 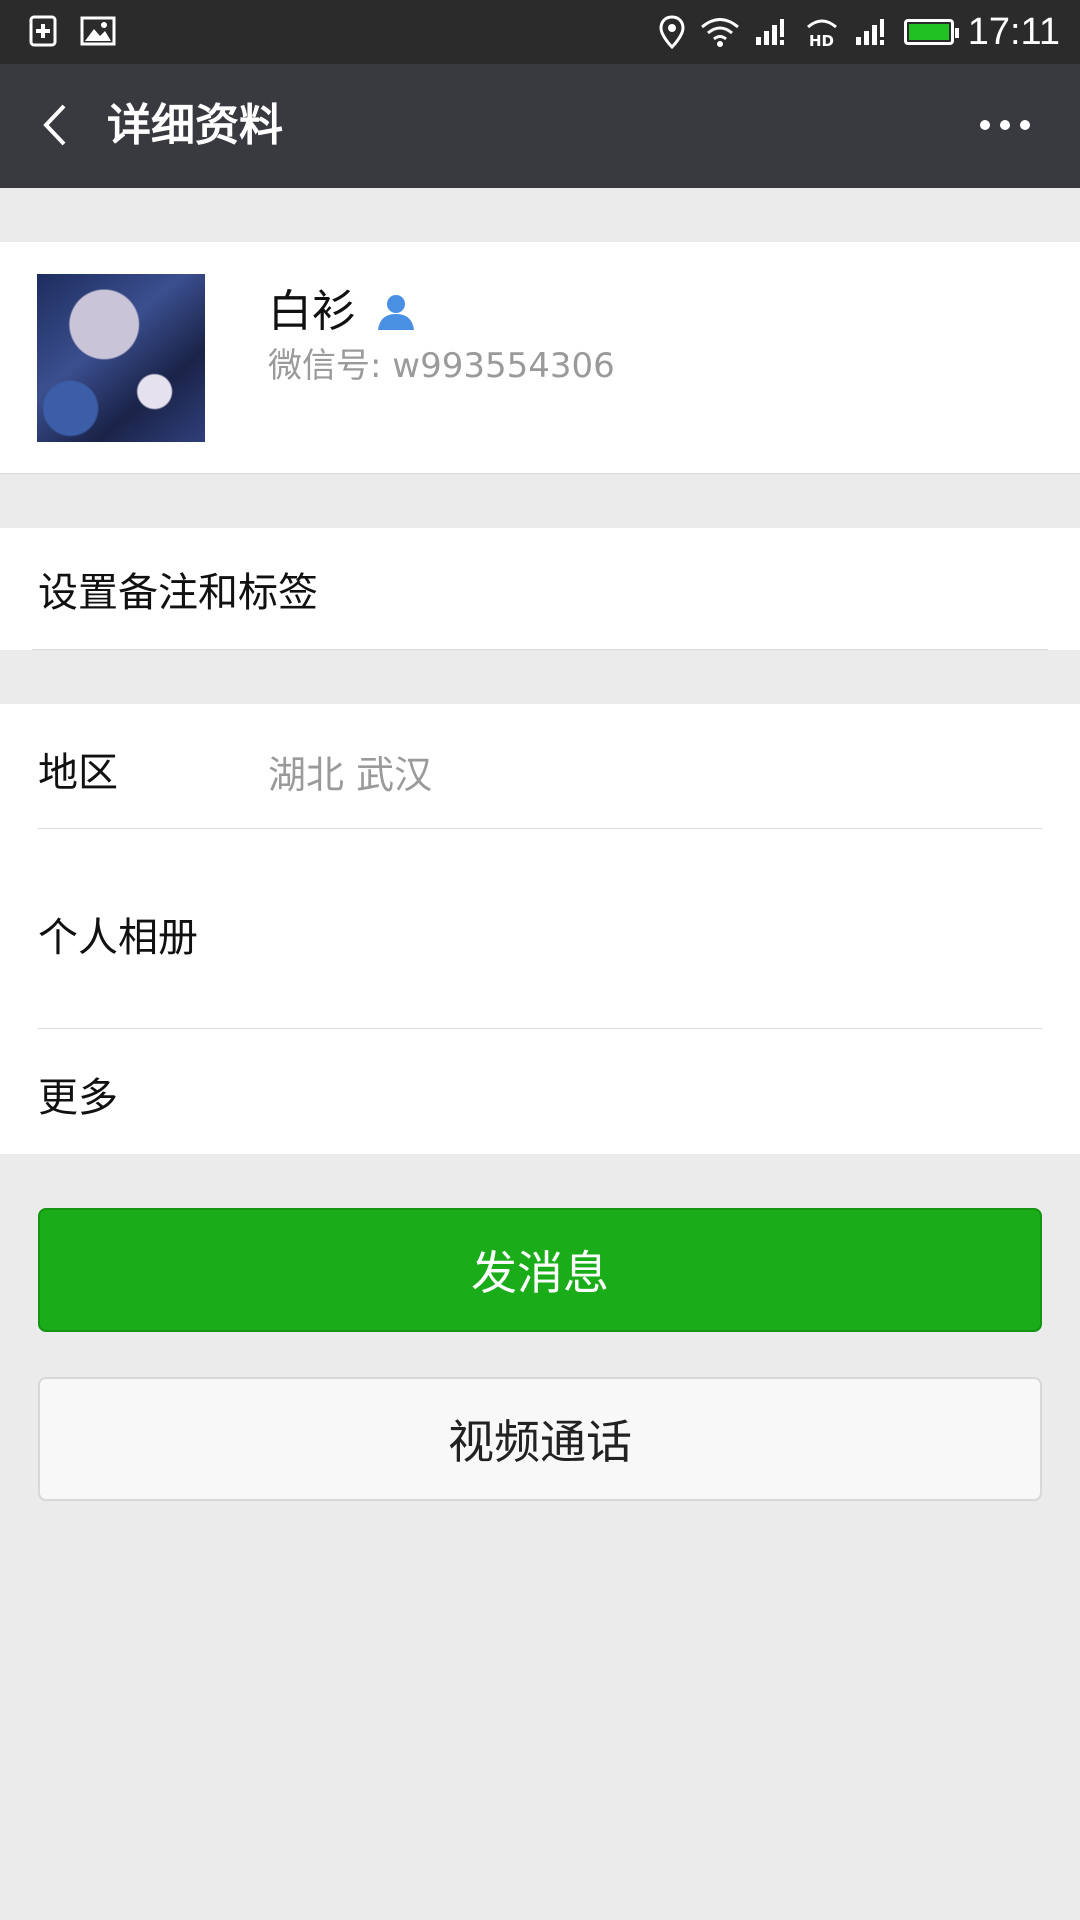 I want to click on remark-label: 设置备注和标签, so click(x=178, y=593).